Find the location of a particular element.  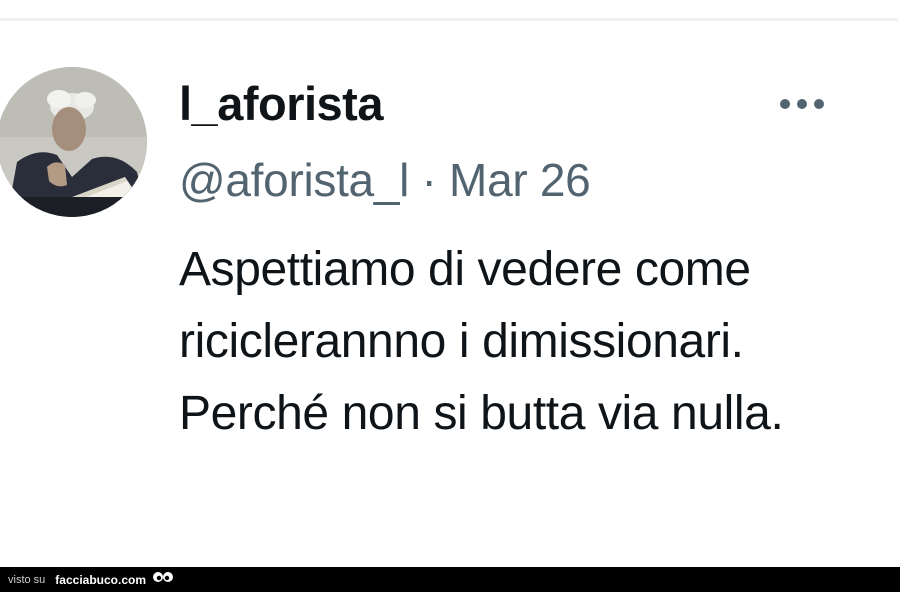

handle-date-line: @aforista_l · Mar 26 is located at coordinates (385, 180).